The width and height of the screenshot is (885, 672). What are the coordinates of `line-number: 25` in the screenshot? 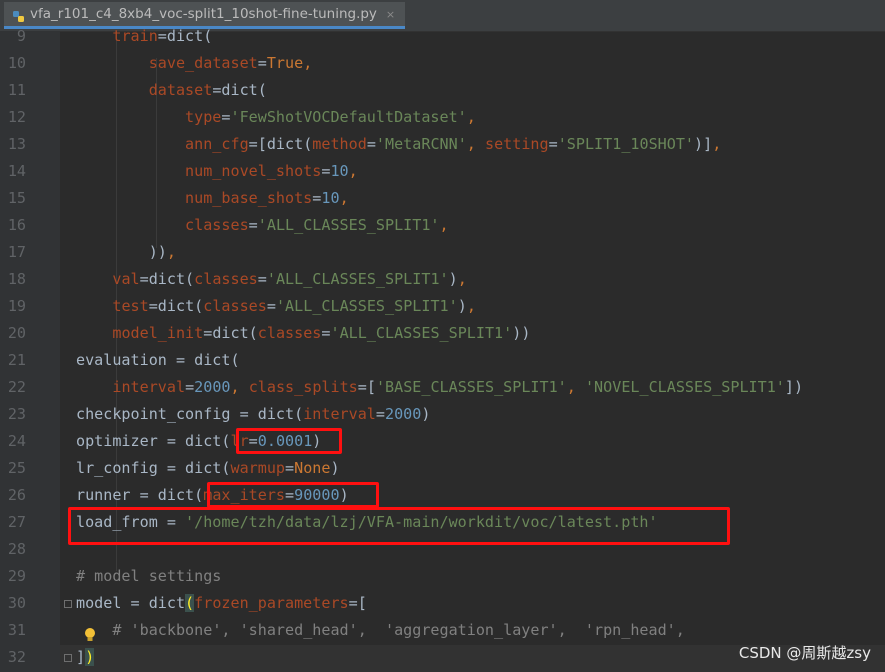 It's located at (16, 468).